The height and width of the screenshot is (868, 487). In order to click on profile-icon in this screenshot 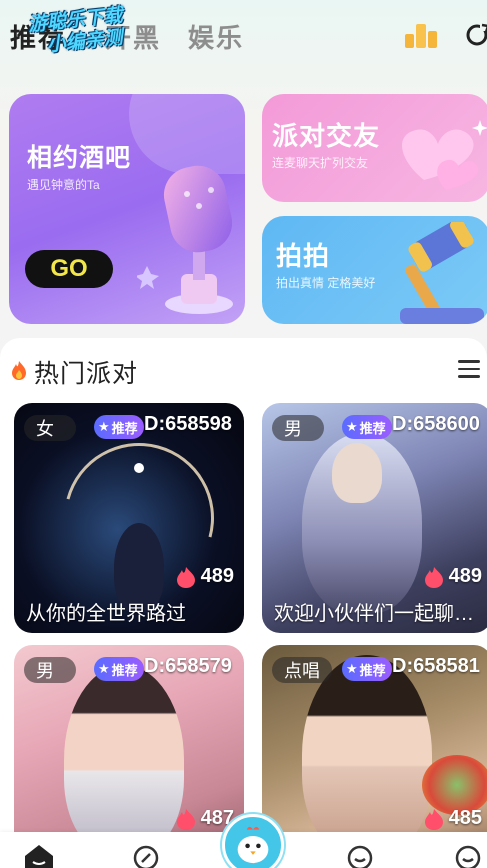, I will do `click(468, 855)`.